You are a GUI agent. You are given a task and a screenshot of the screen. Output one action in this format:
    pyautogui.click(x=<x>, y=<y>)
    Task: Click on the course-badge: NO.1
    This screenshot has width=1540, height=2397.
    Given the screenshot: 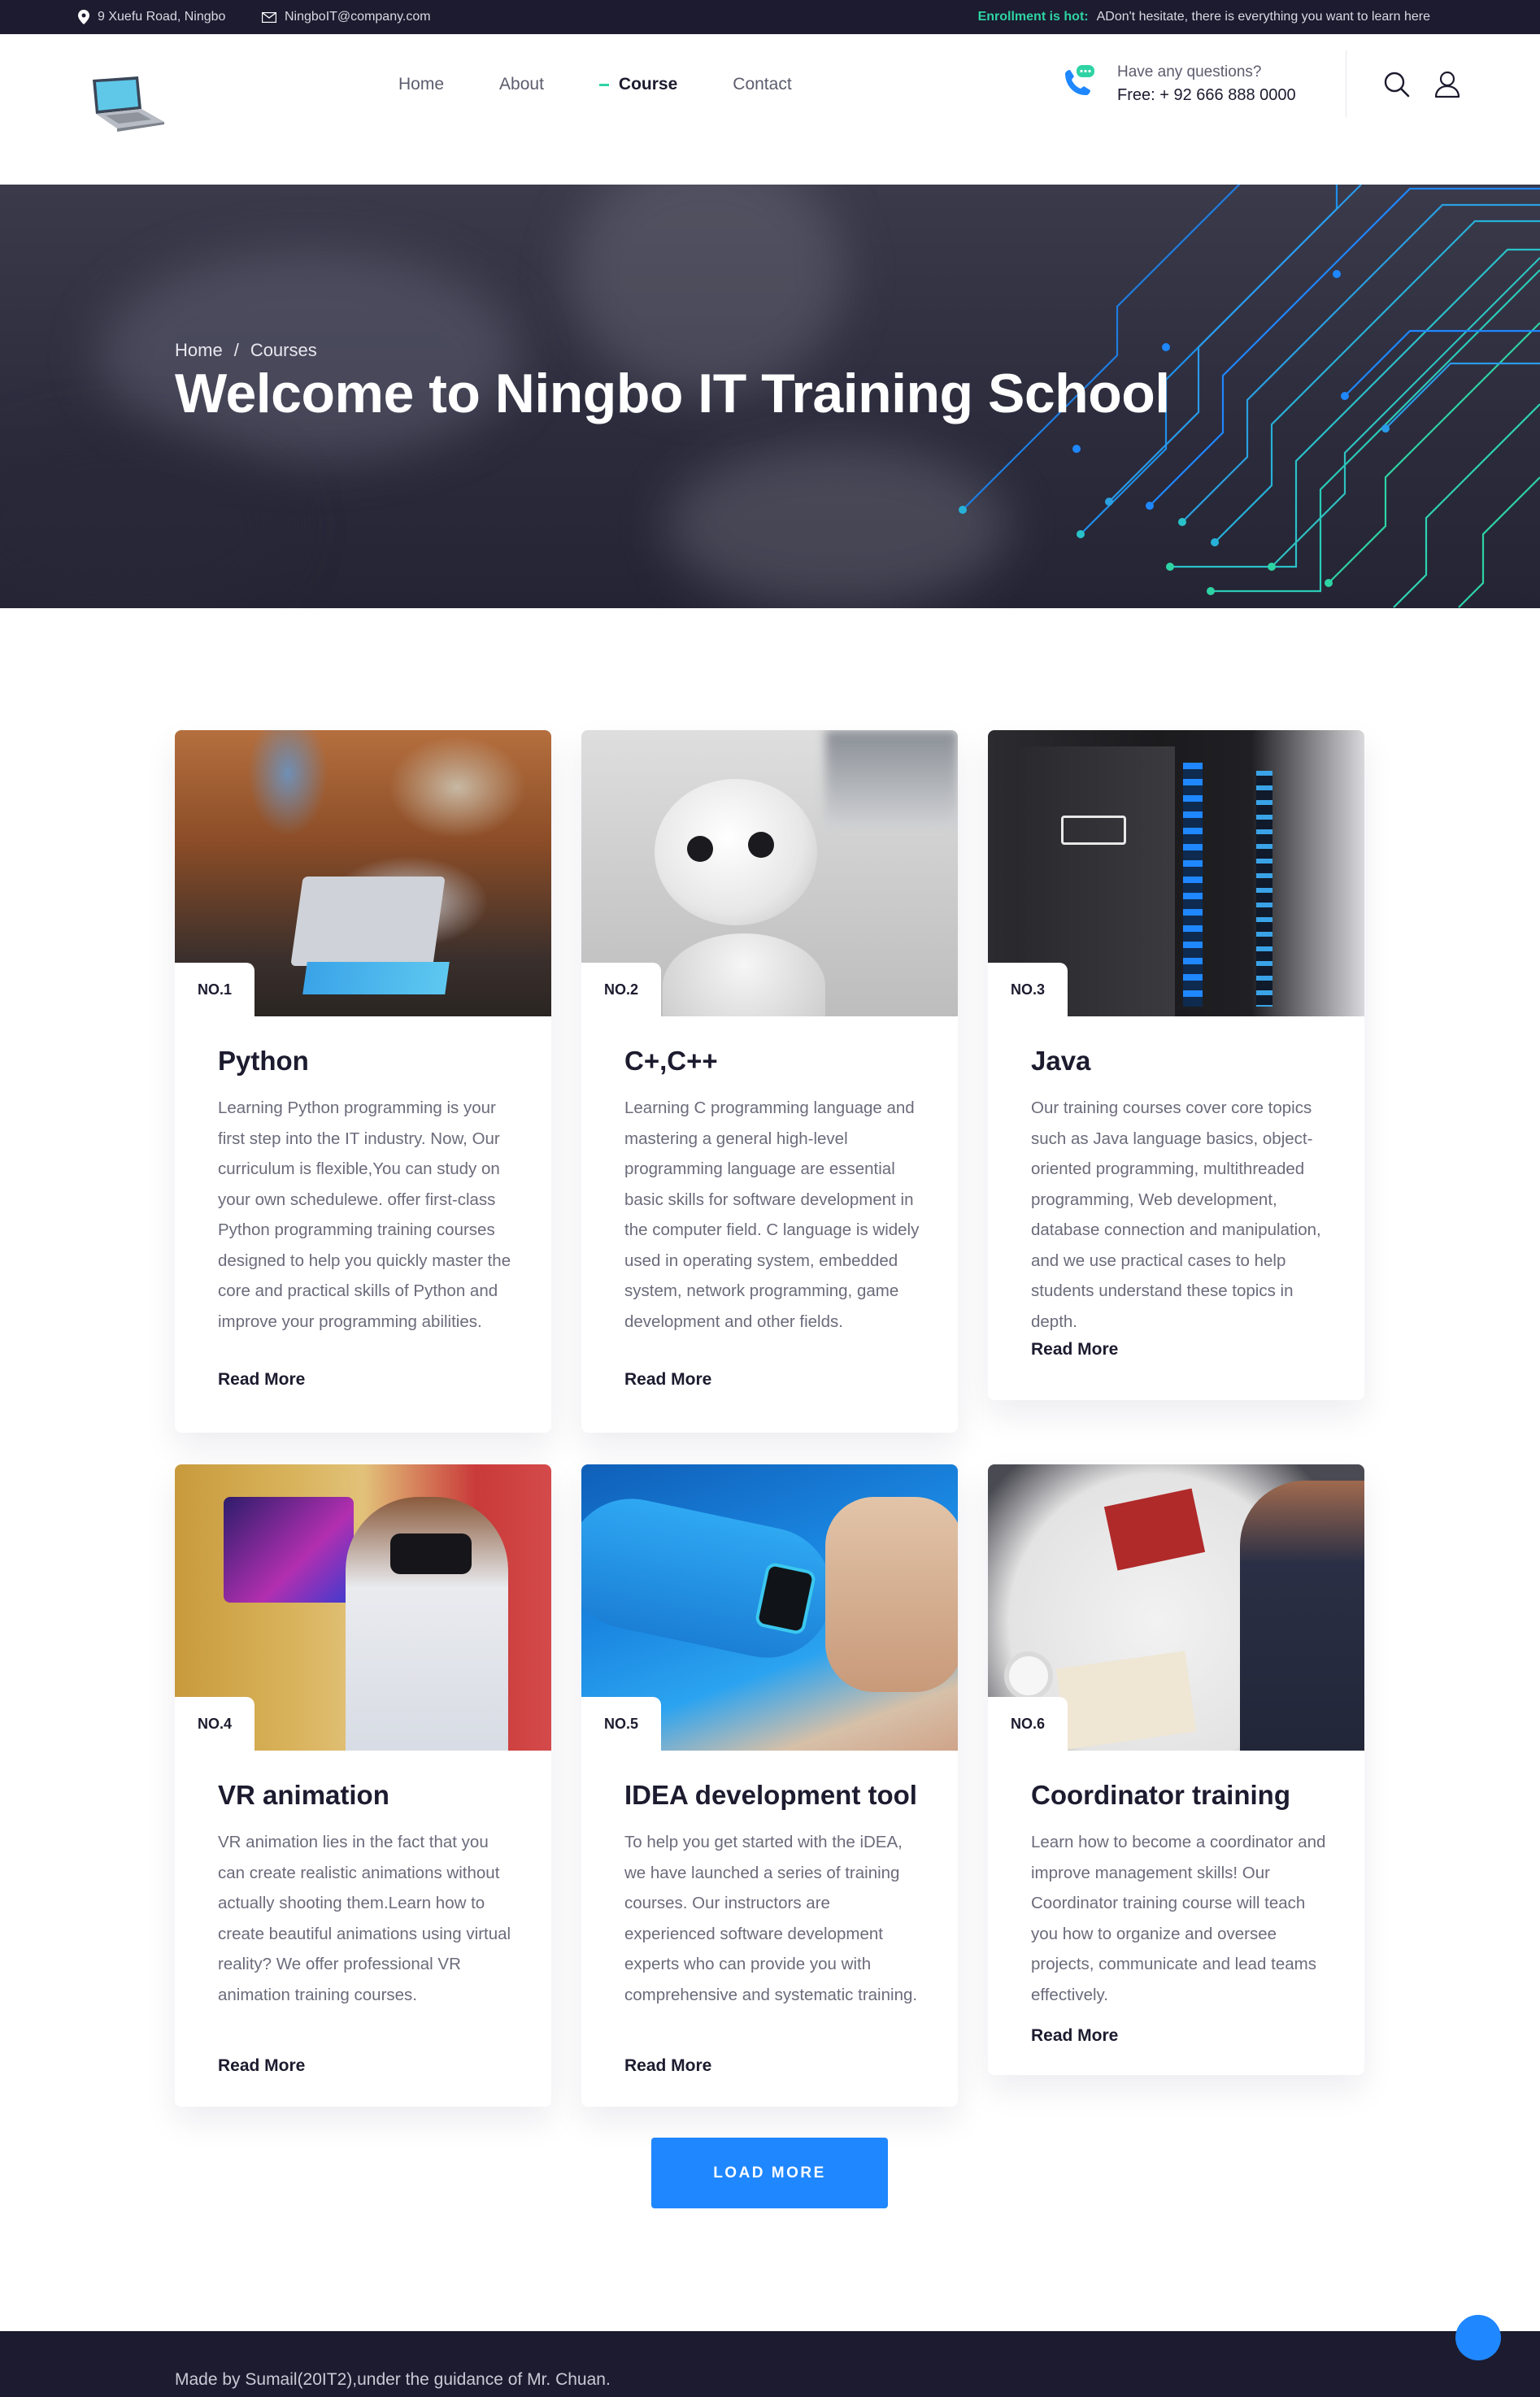 What is the action you would take?
    pyautogui.click(x=214, y=989)
    